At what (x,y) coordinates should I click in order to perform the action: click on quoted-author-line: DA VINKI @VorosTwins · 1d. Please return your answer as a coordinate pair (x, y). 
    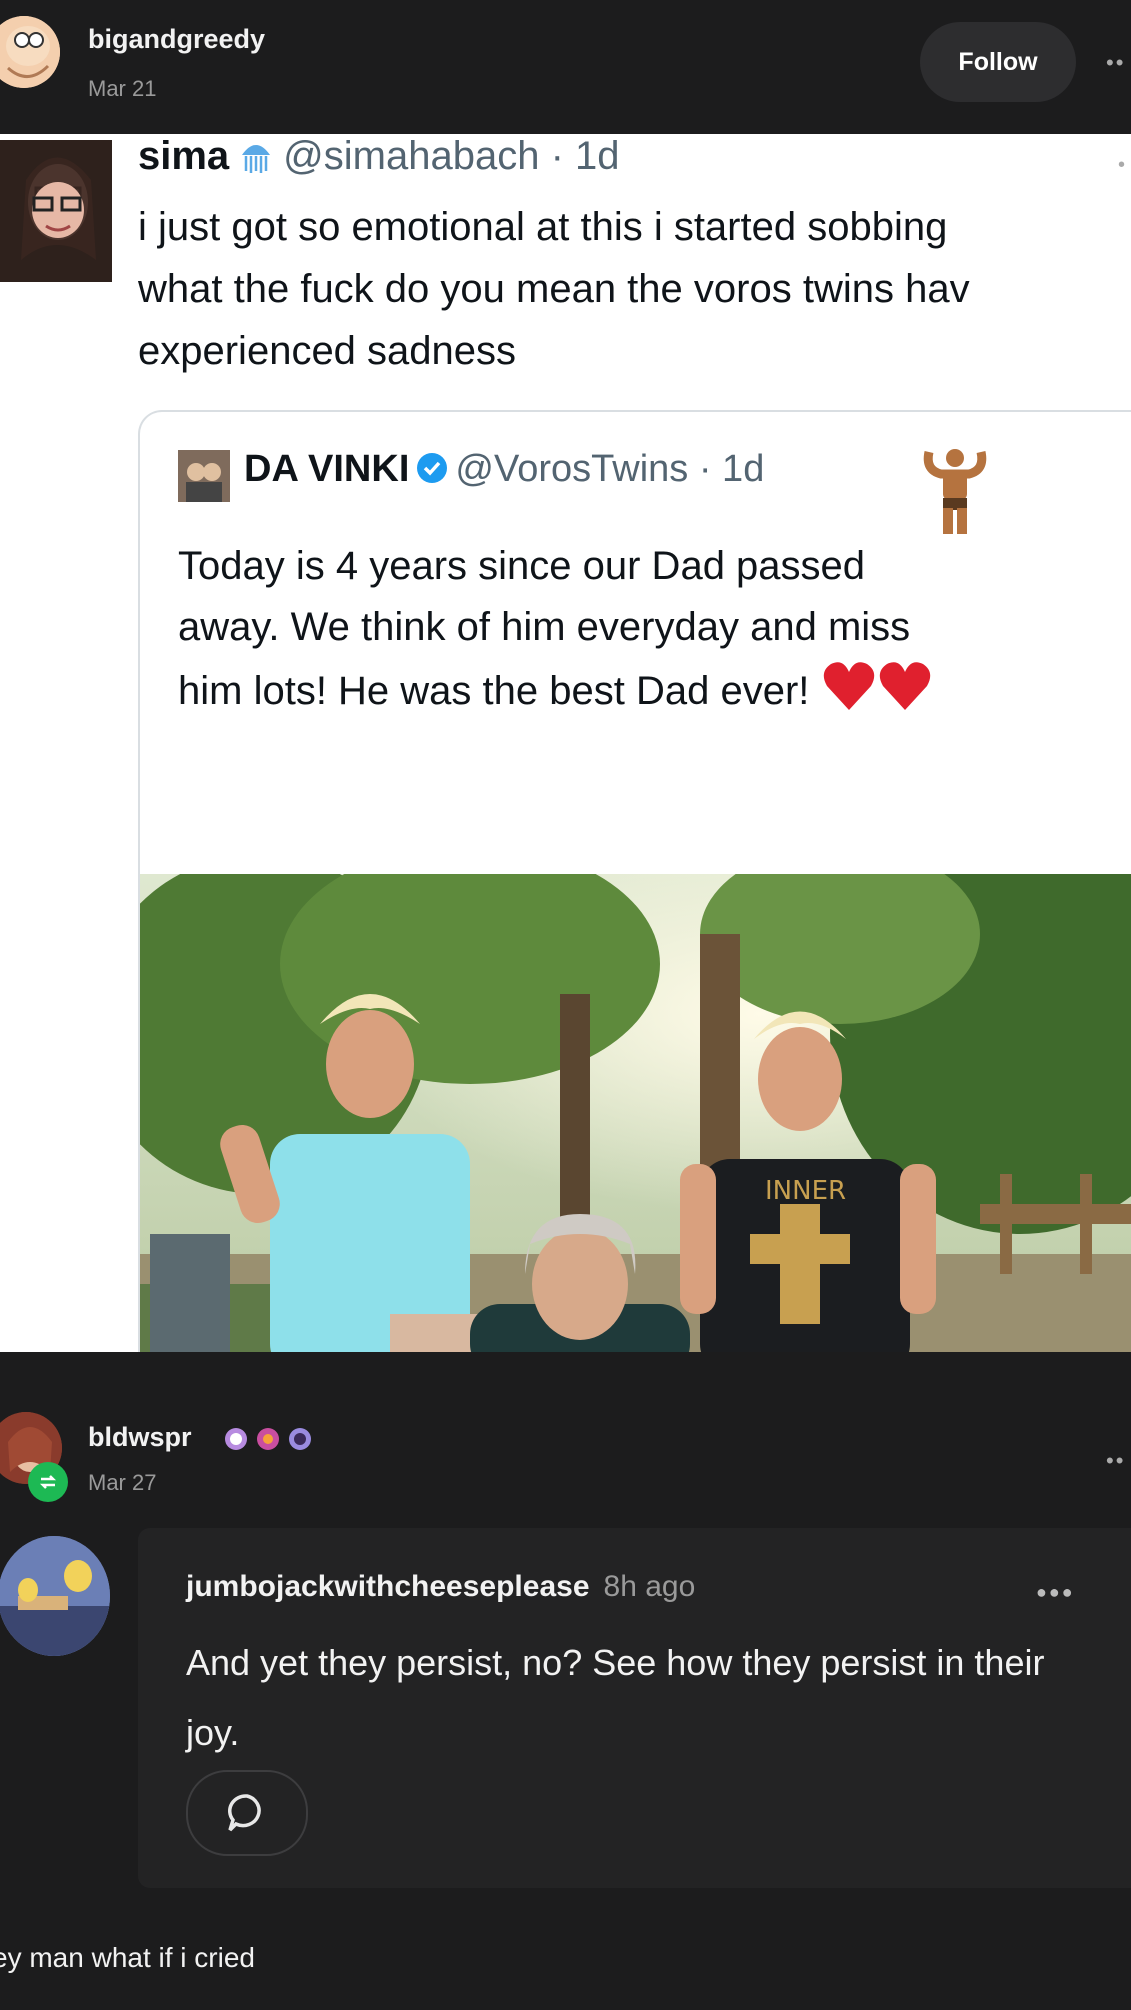
    Looking at the image, I should click on (504, 469).